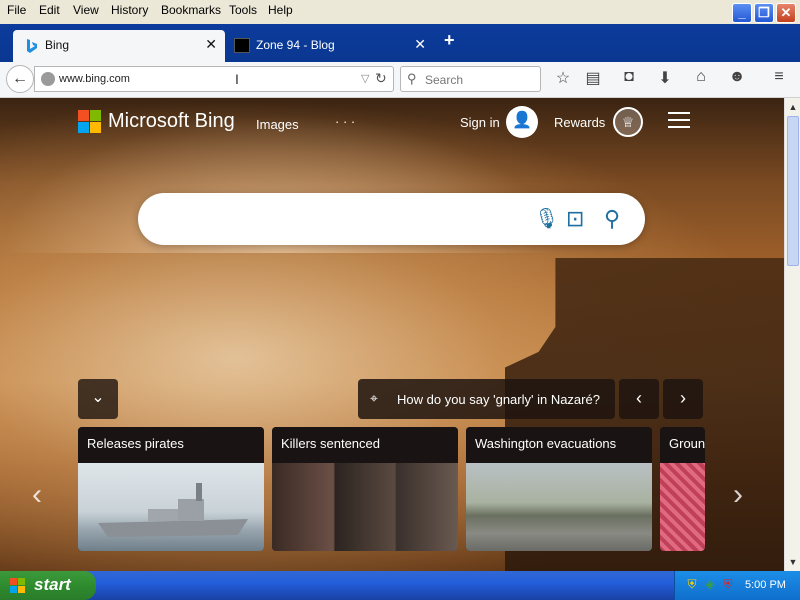 The width and height of the screenshot is (800, 600). What do you see at coordinates (365, 78) in the screenshot?
I see `dropdown-icon: ▽` at bounding box center [365, 78].